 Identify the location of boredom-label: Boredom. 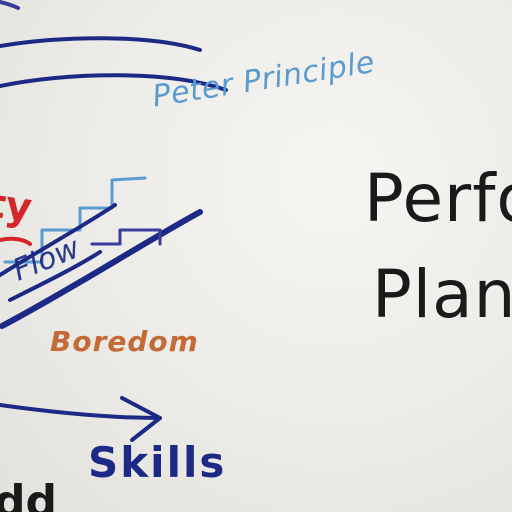
(124, 341).